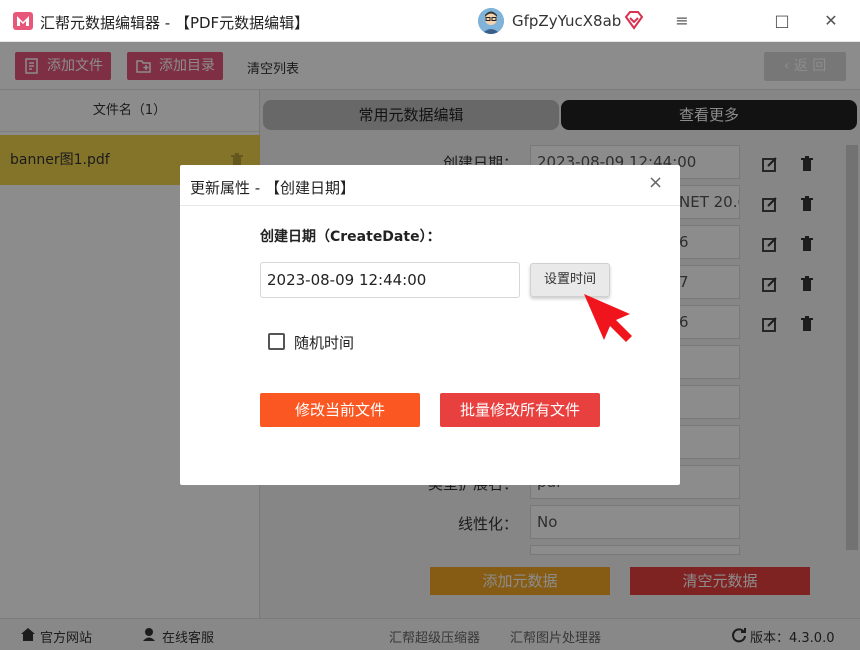 The width and height of the screenshot is (860, 650). Describe the element at coordinates (682, 21) in the screenshot. I see `menu-icon: ≡` at that location.